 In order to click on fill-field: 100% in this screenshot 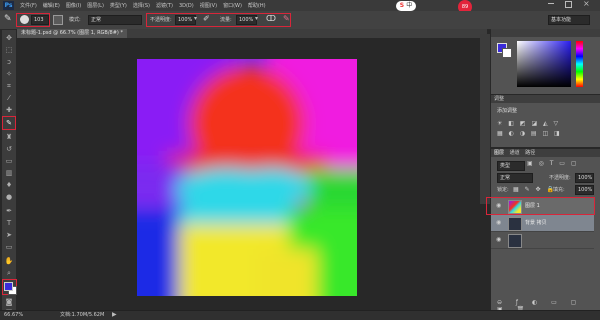, I will do `click(584, 190)`.